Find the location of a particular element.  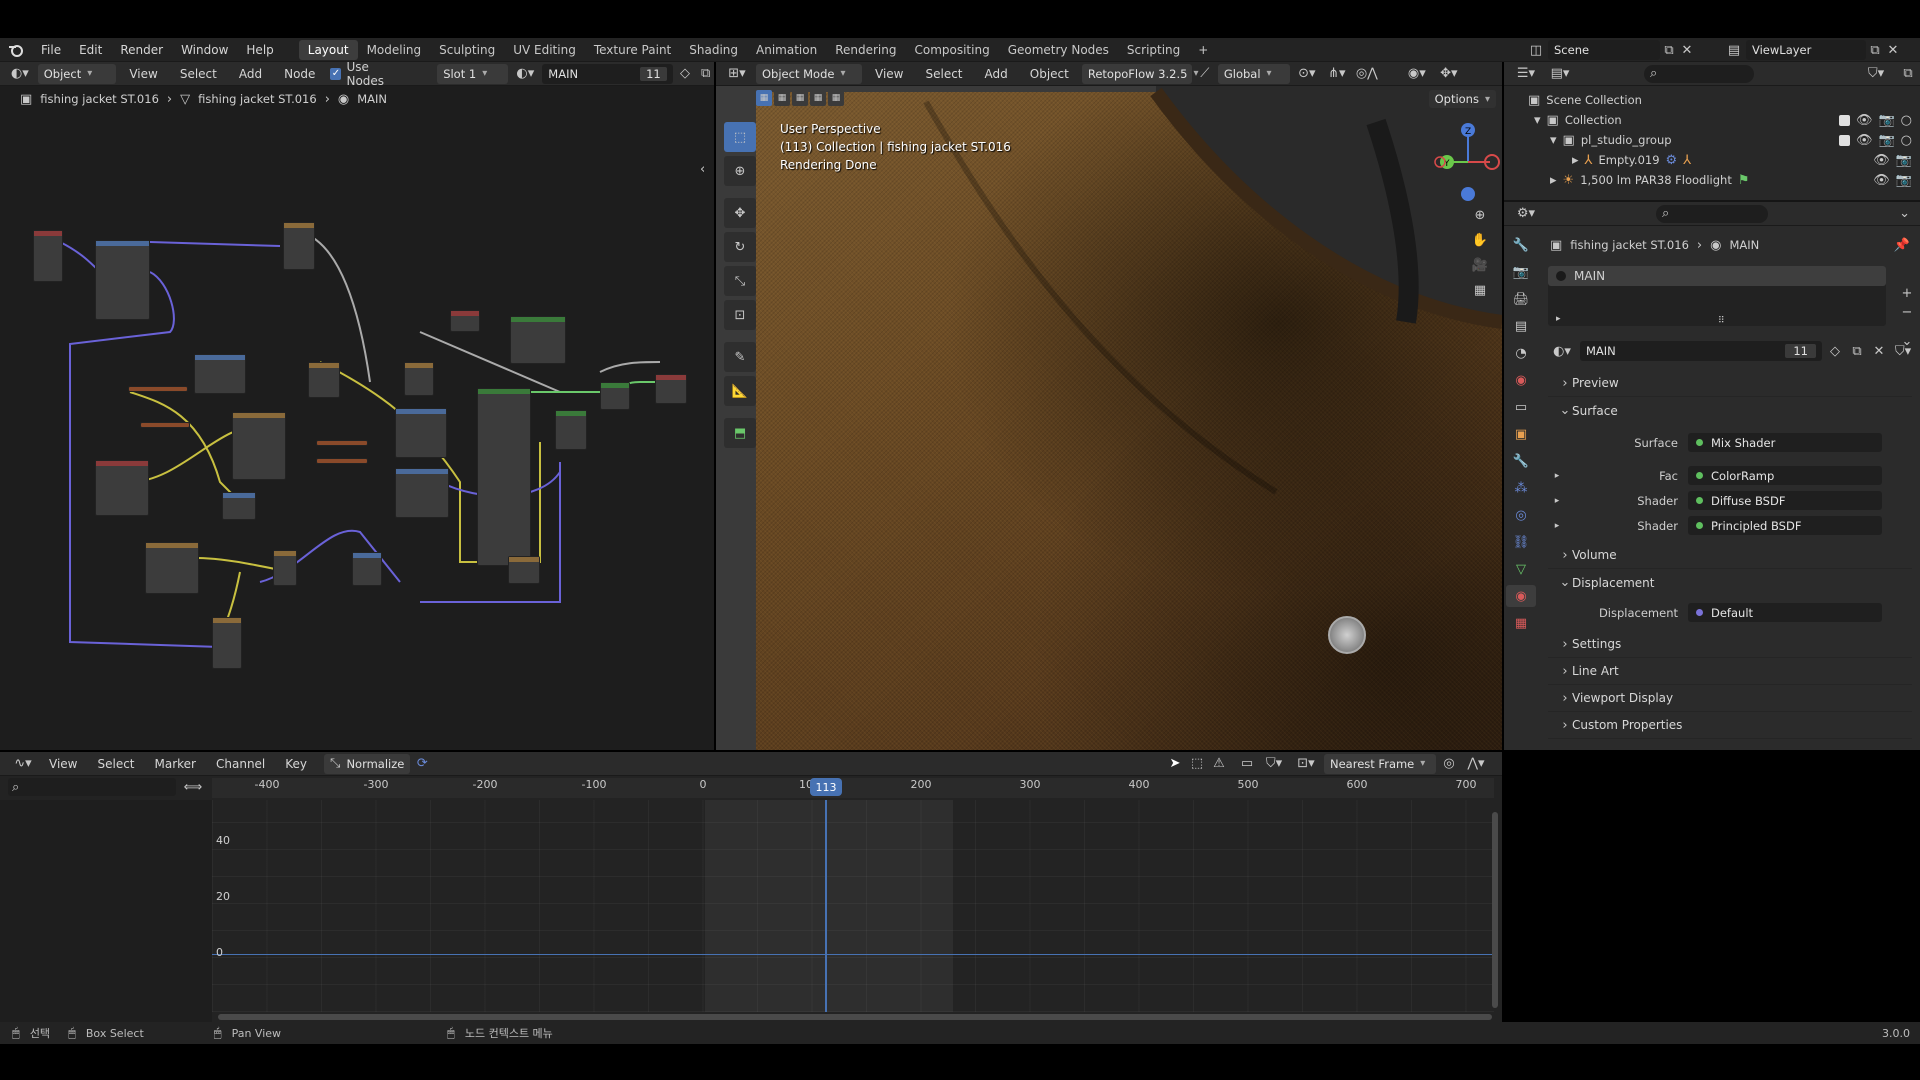

panel-settings: › Settings is located at coordinates (1730, 644).